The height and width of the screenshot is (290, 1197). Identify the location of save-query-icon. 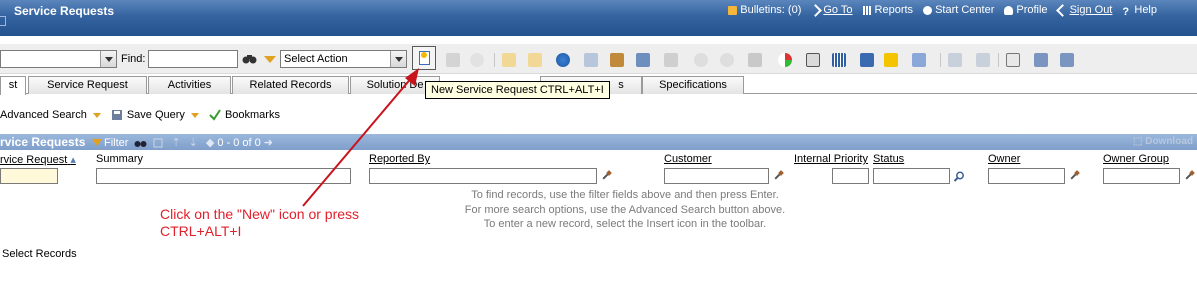
(116, 115).